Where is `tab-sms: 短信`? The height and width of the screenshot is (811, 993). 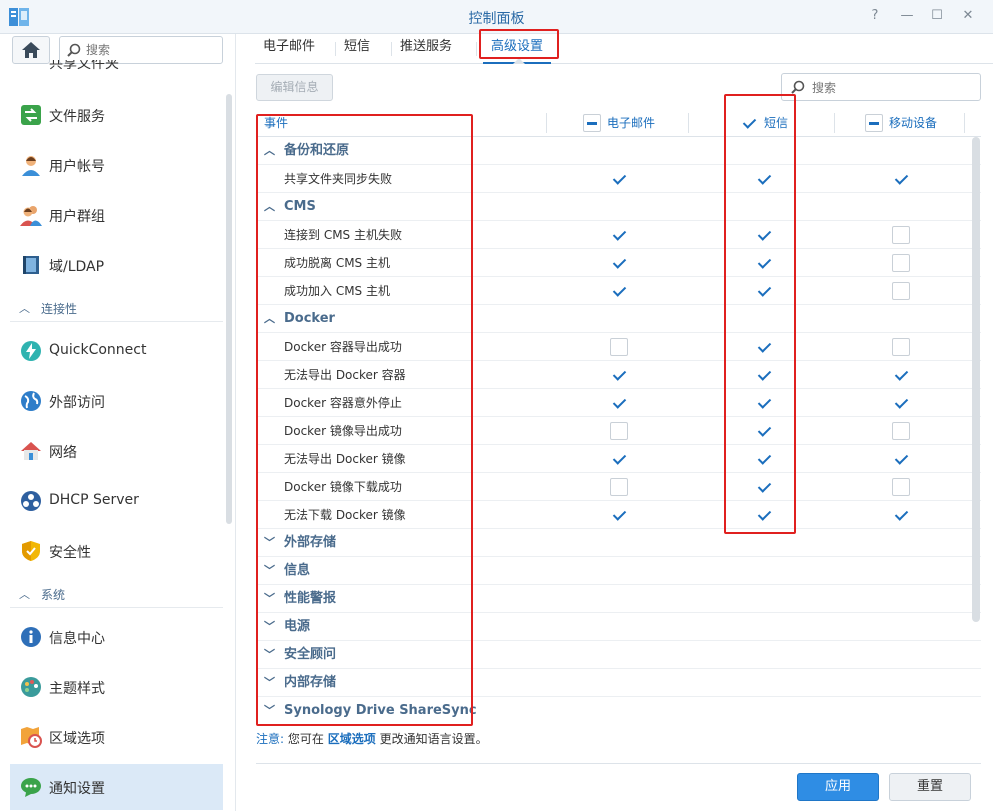 tab-sms: 短信 is located at coordinates (364, 49).